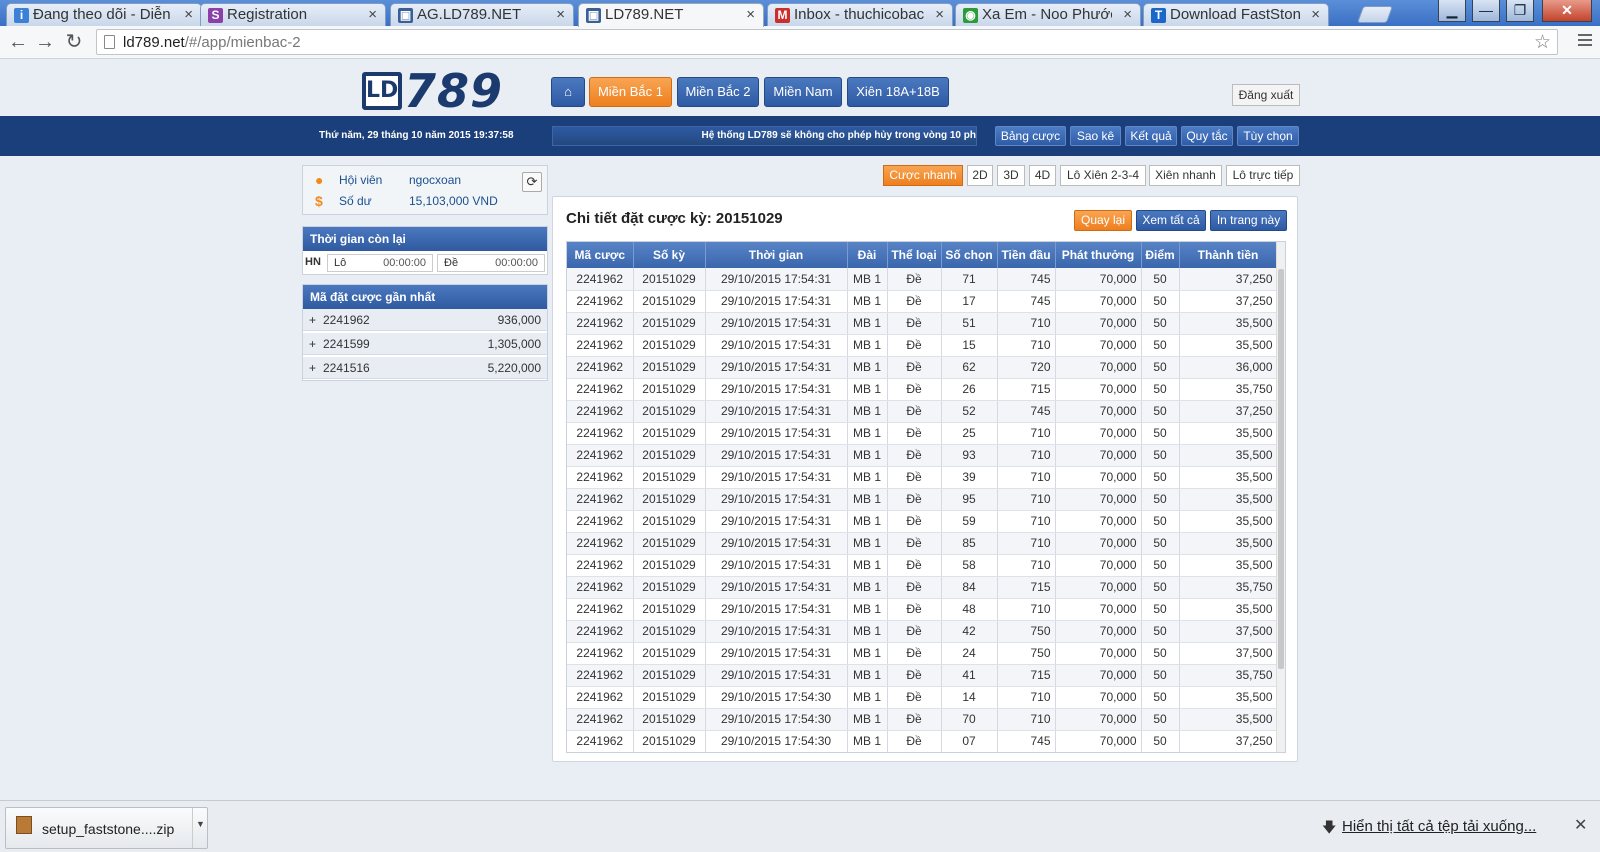  I want to click on tab-label: Download FastStone, so click(1235, 14).